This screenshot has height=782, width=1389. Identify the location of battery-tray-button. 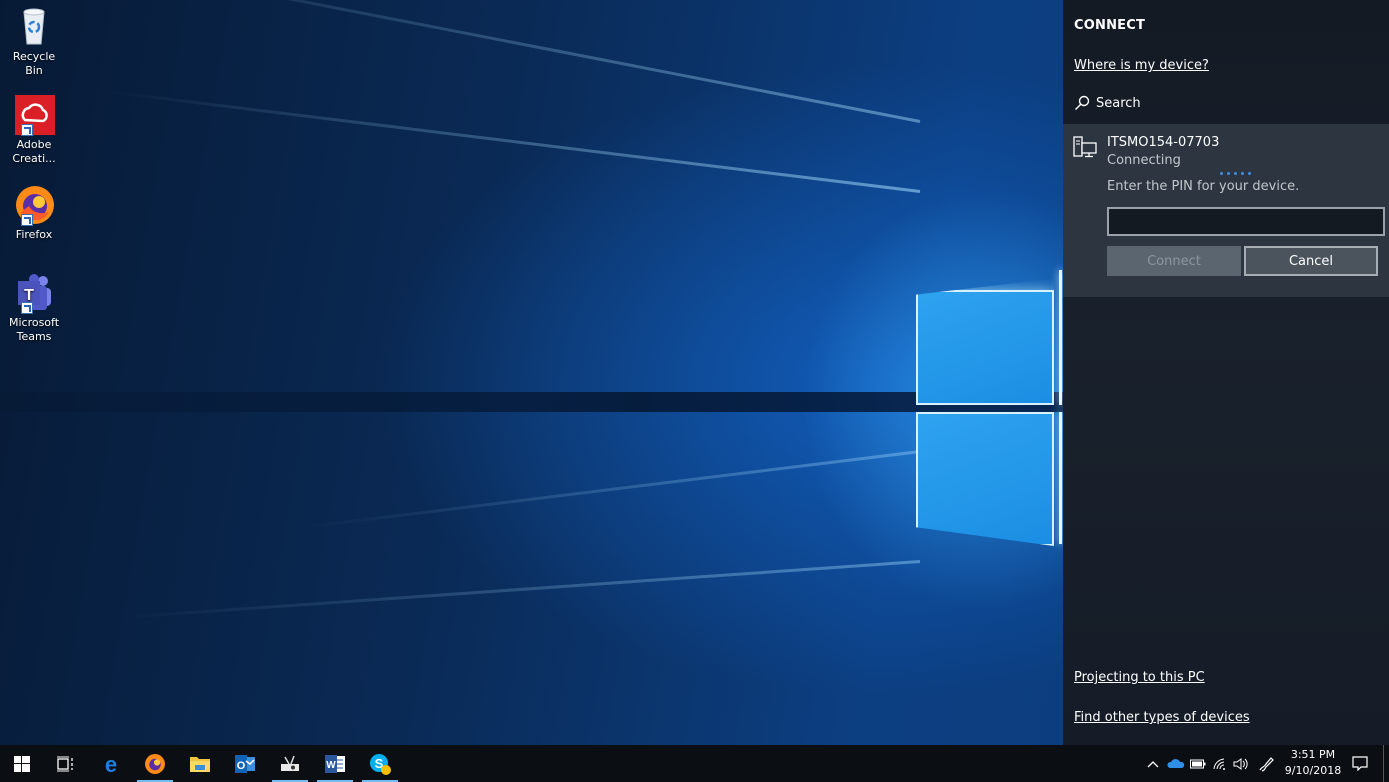
(1198, 763).